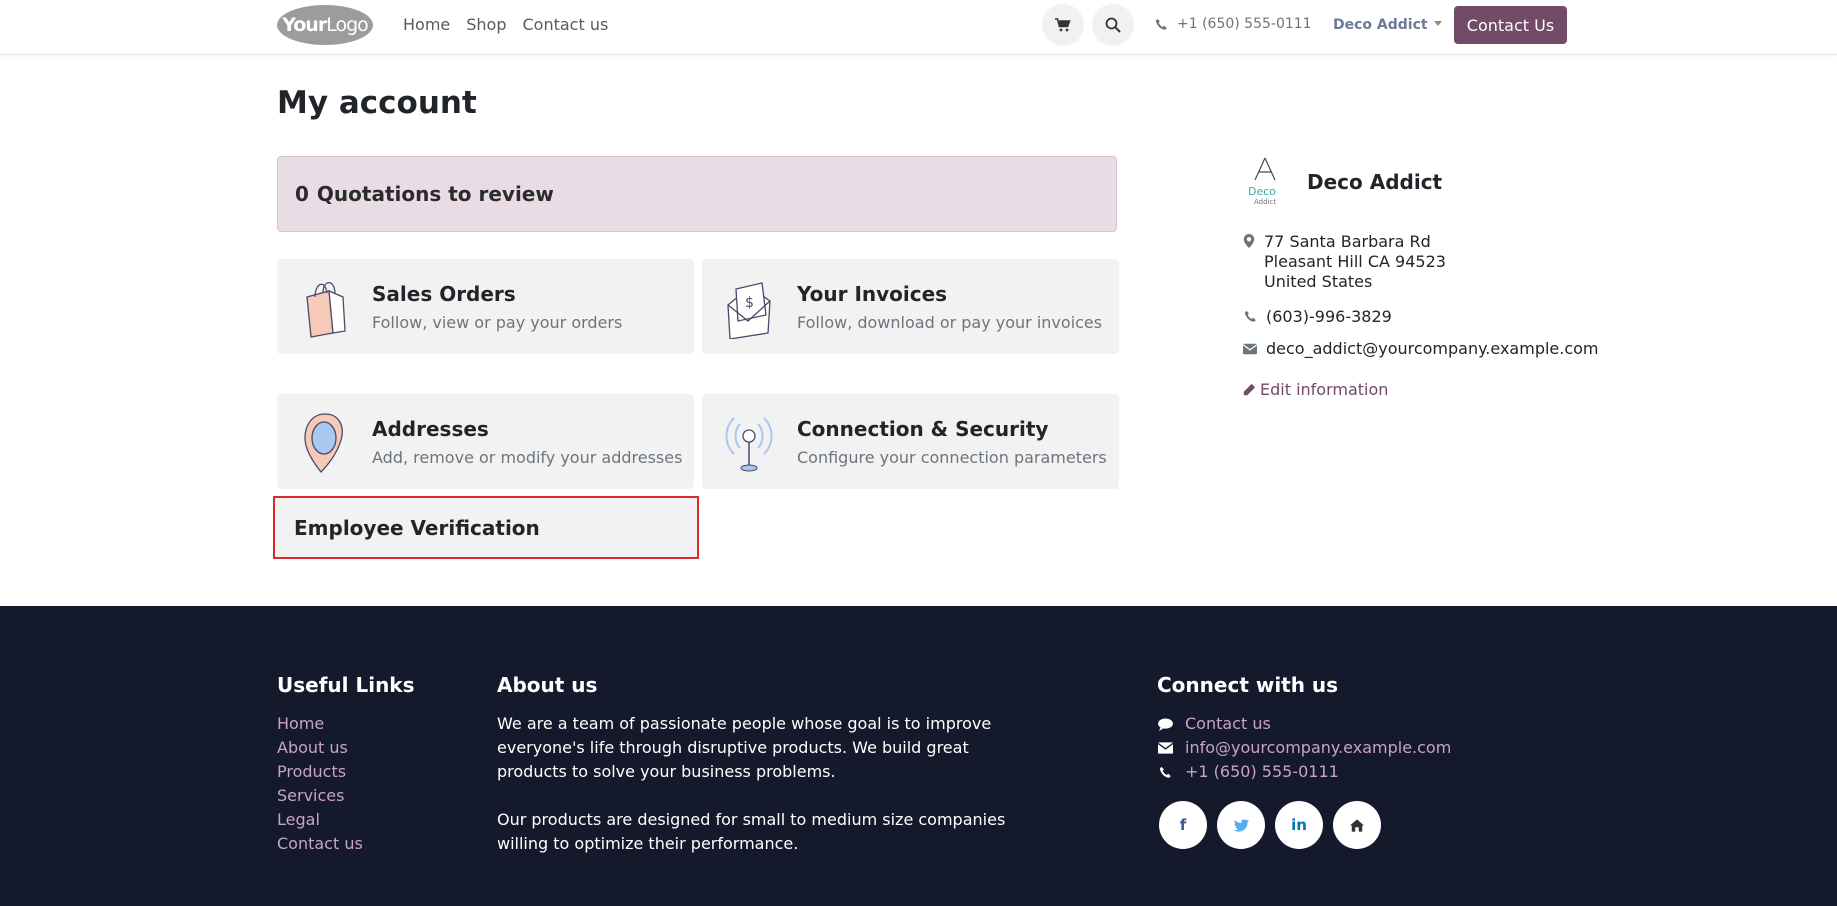 The height and width of the screenshot is (906, 1837). Describe the element at coordinates (1304, 724) in the screenshot. I see `connect-contact-us: Contact us` at that location.